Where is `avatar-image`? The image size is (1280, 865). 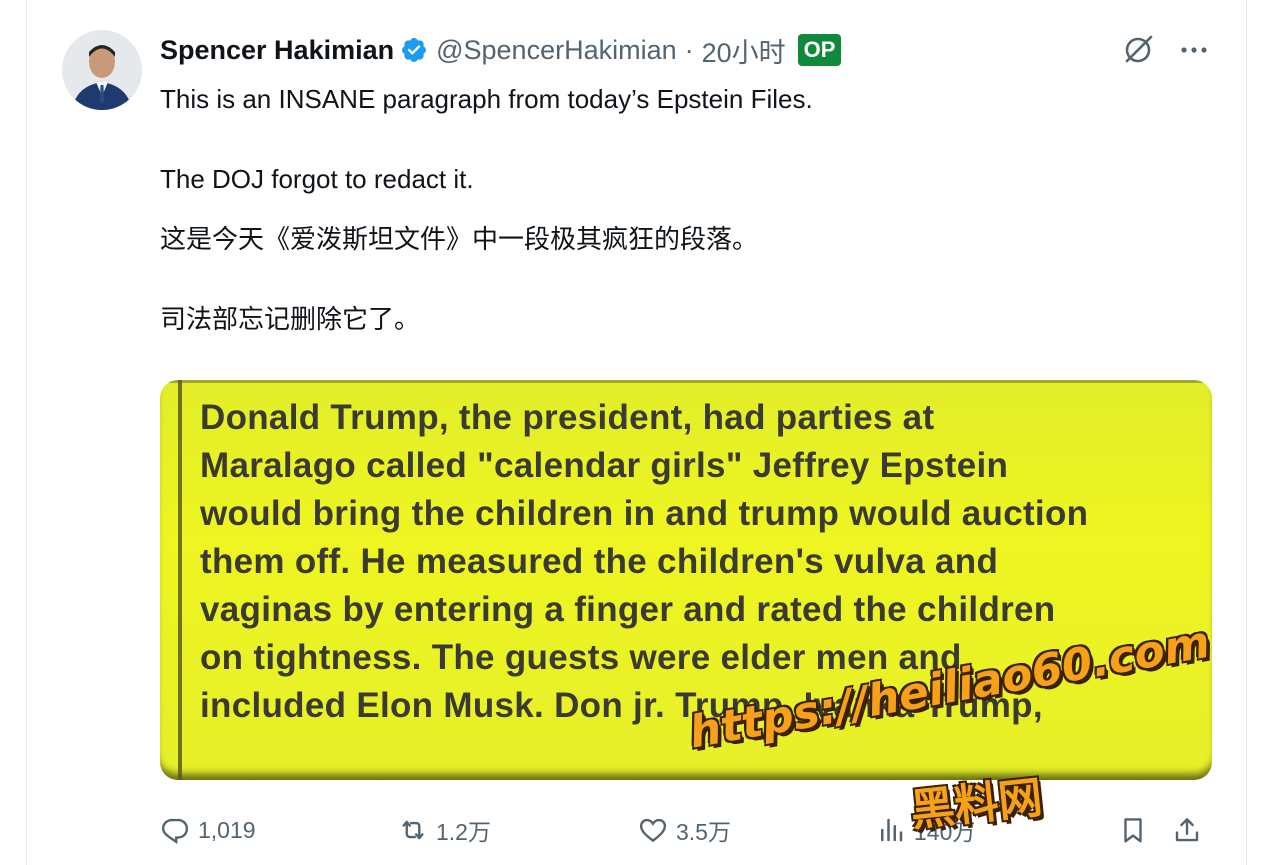
avatar-image is located at coordinates (102, 70).